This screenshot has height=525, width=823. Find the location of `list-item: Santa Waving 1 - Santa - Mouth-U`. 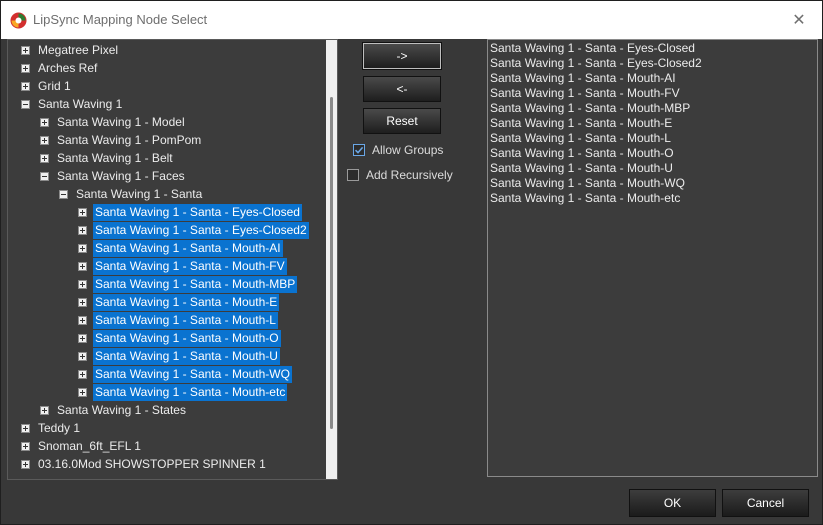

list-item: Santa Waving 1 - Santa - Mouth-U is located at coordinates (581, 168).